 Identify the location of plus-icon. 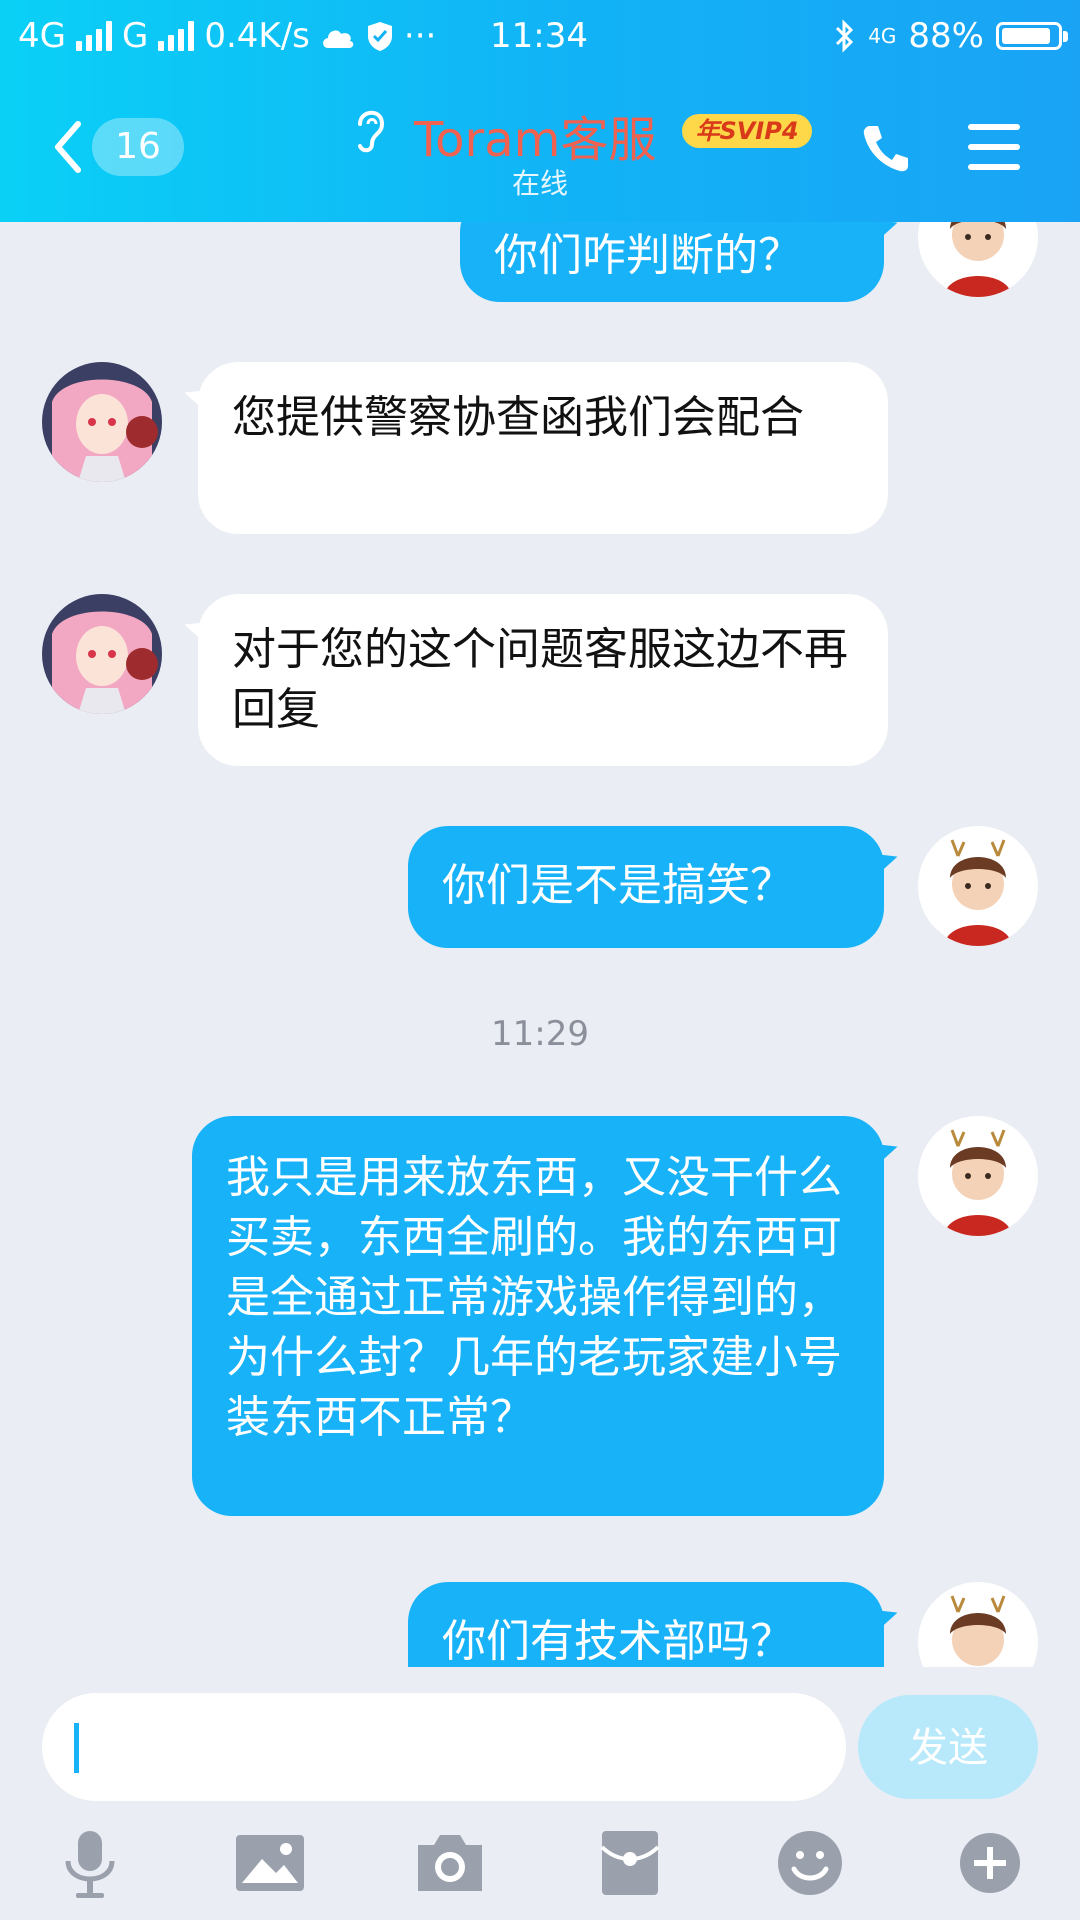
(990, 1863).